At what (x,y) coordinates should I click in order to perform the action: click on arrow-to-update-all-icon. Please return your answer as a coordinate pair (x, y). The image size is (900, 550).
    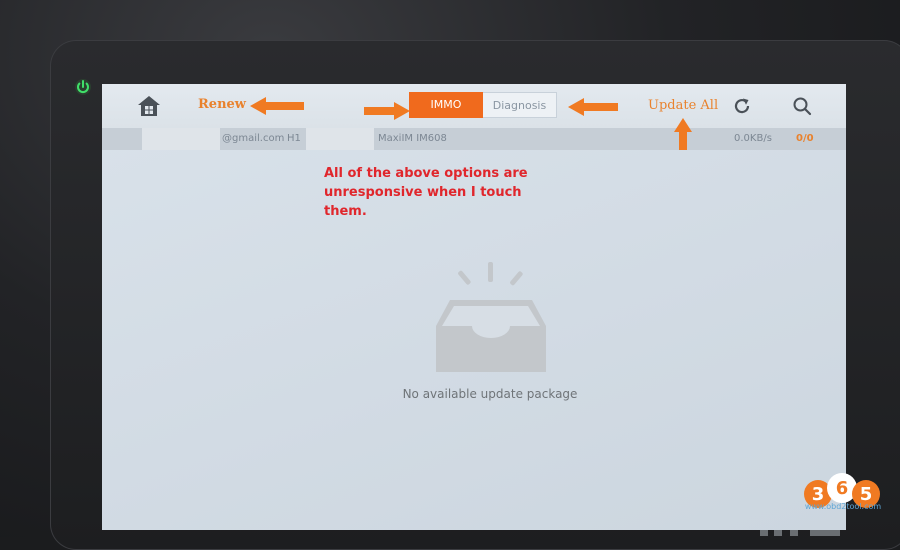
    Looking at the image, I should click on (683, 134).